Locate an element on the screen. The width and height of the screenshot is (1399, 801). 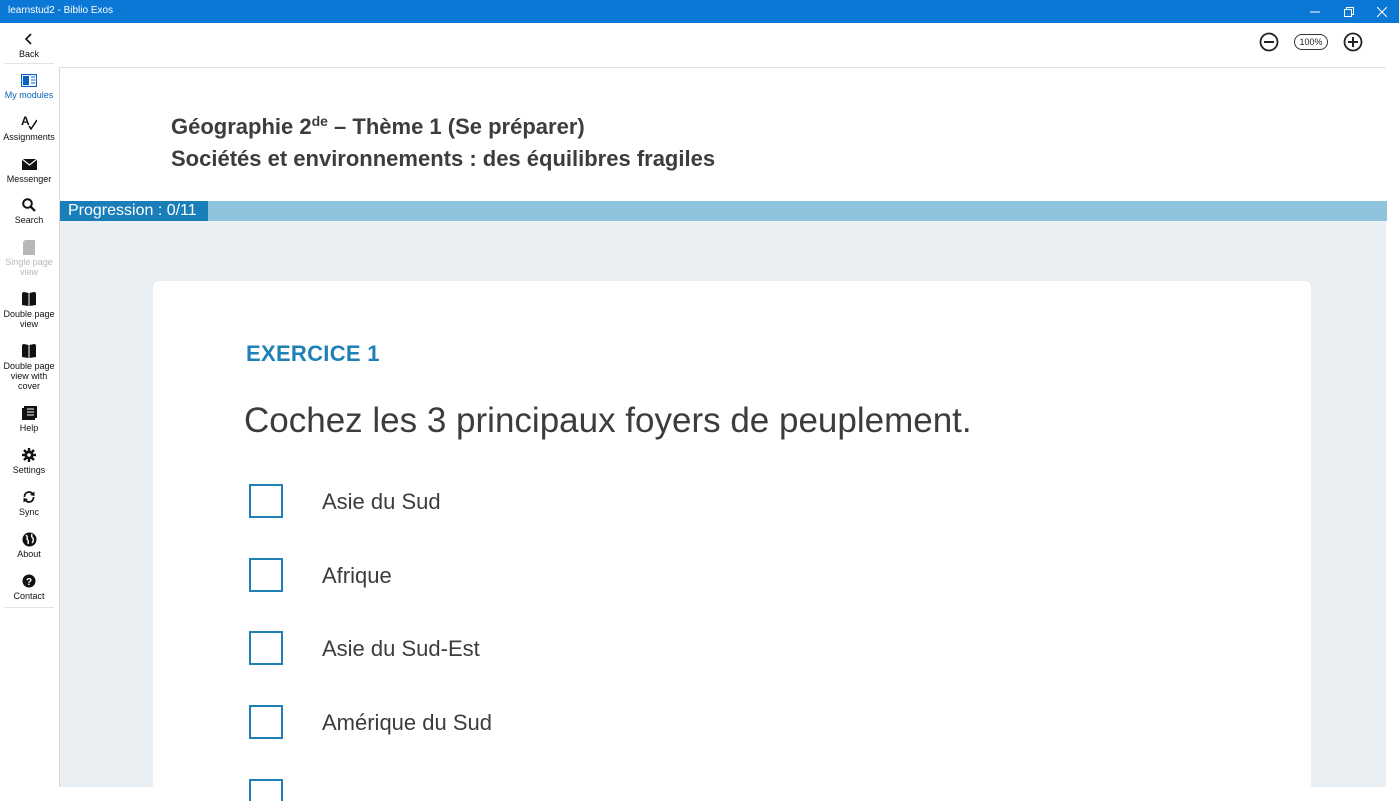
restore-icon is located at coordinates (1348, 11).